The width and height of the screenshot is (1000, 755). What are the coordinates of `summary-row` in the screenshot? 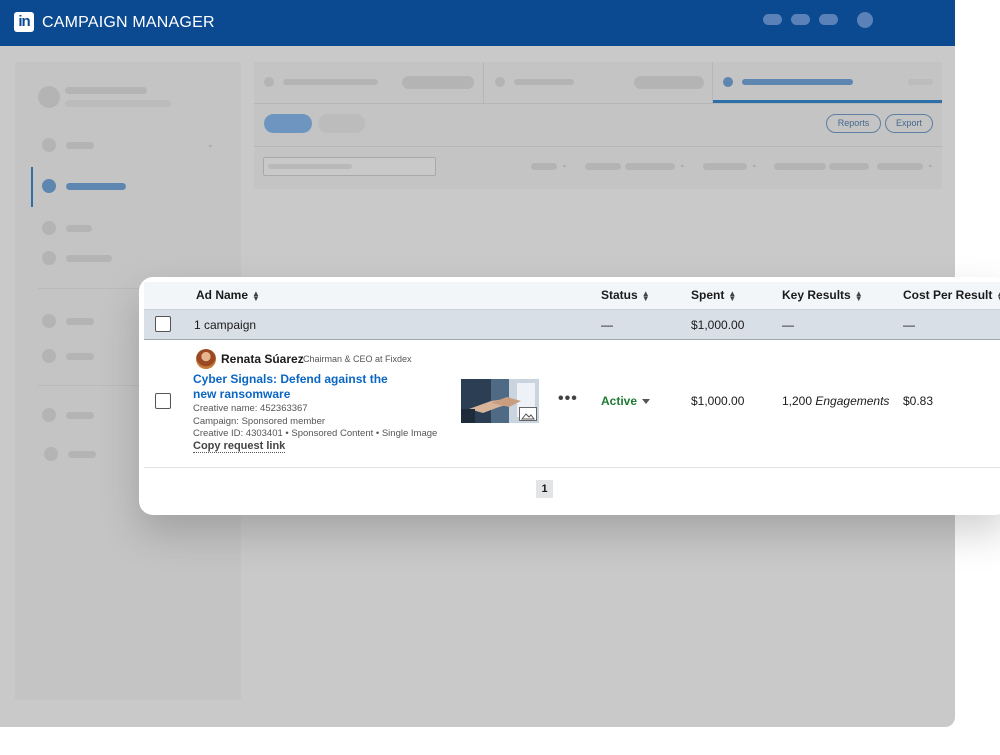 It's located at (572, 324).